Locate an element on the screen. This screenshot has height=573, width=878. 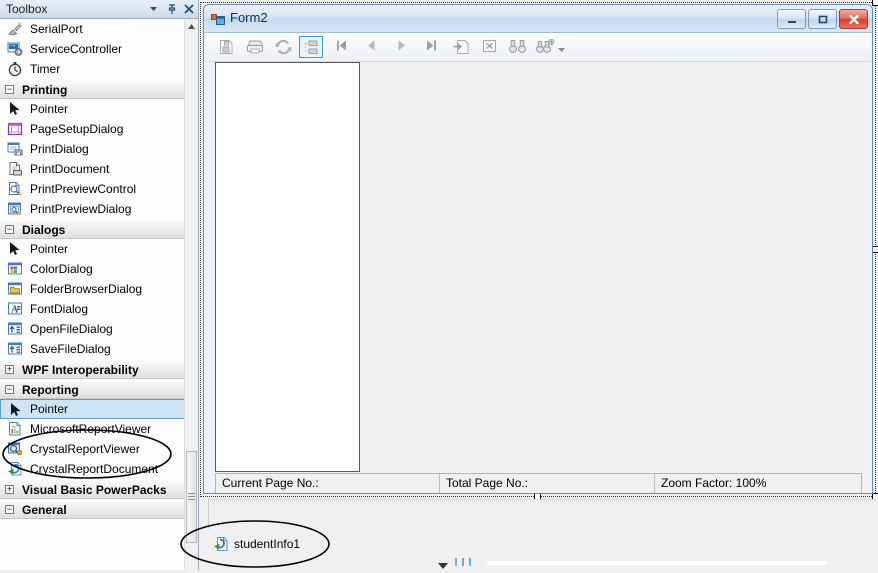
microsoftreportviewer-icon is located at coordinates (15, 429).